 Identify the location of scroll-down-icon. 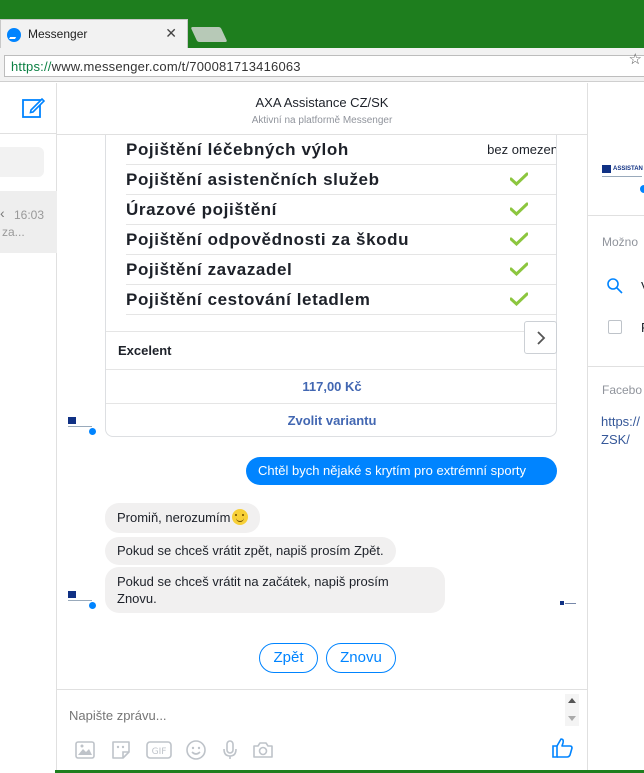
(572, 718).